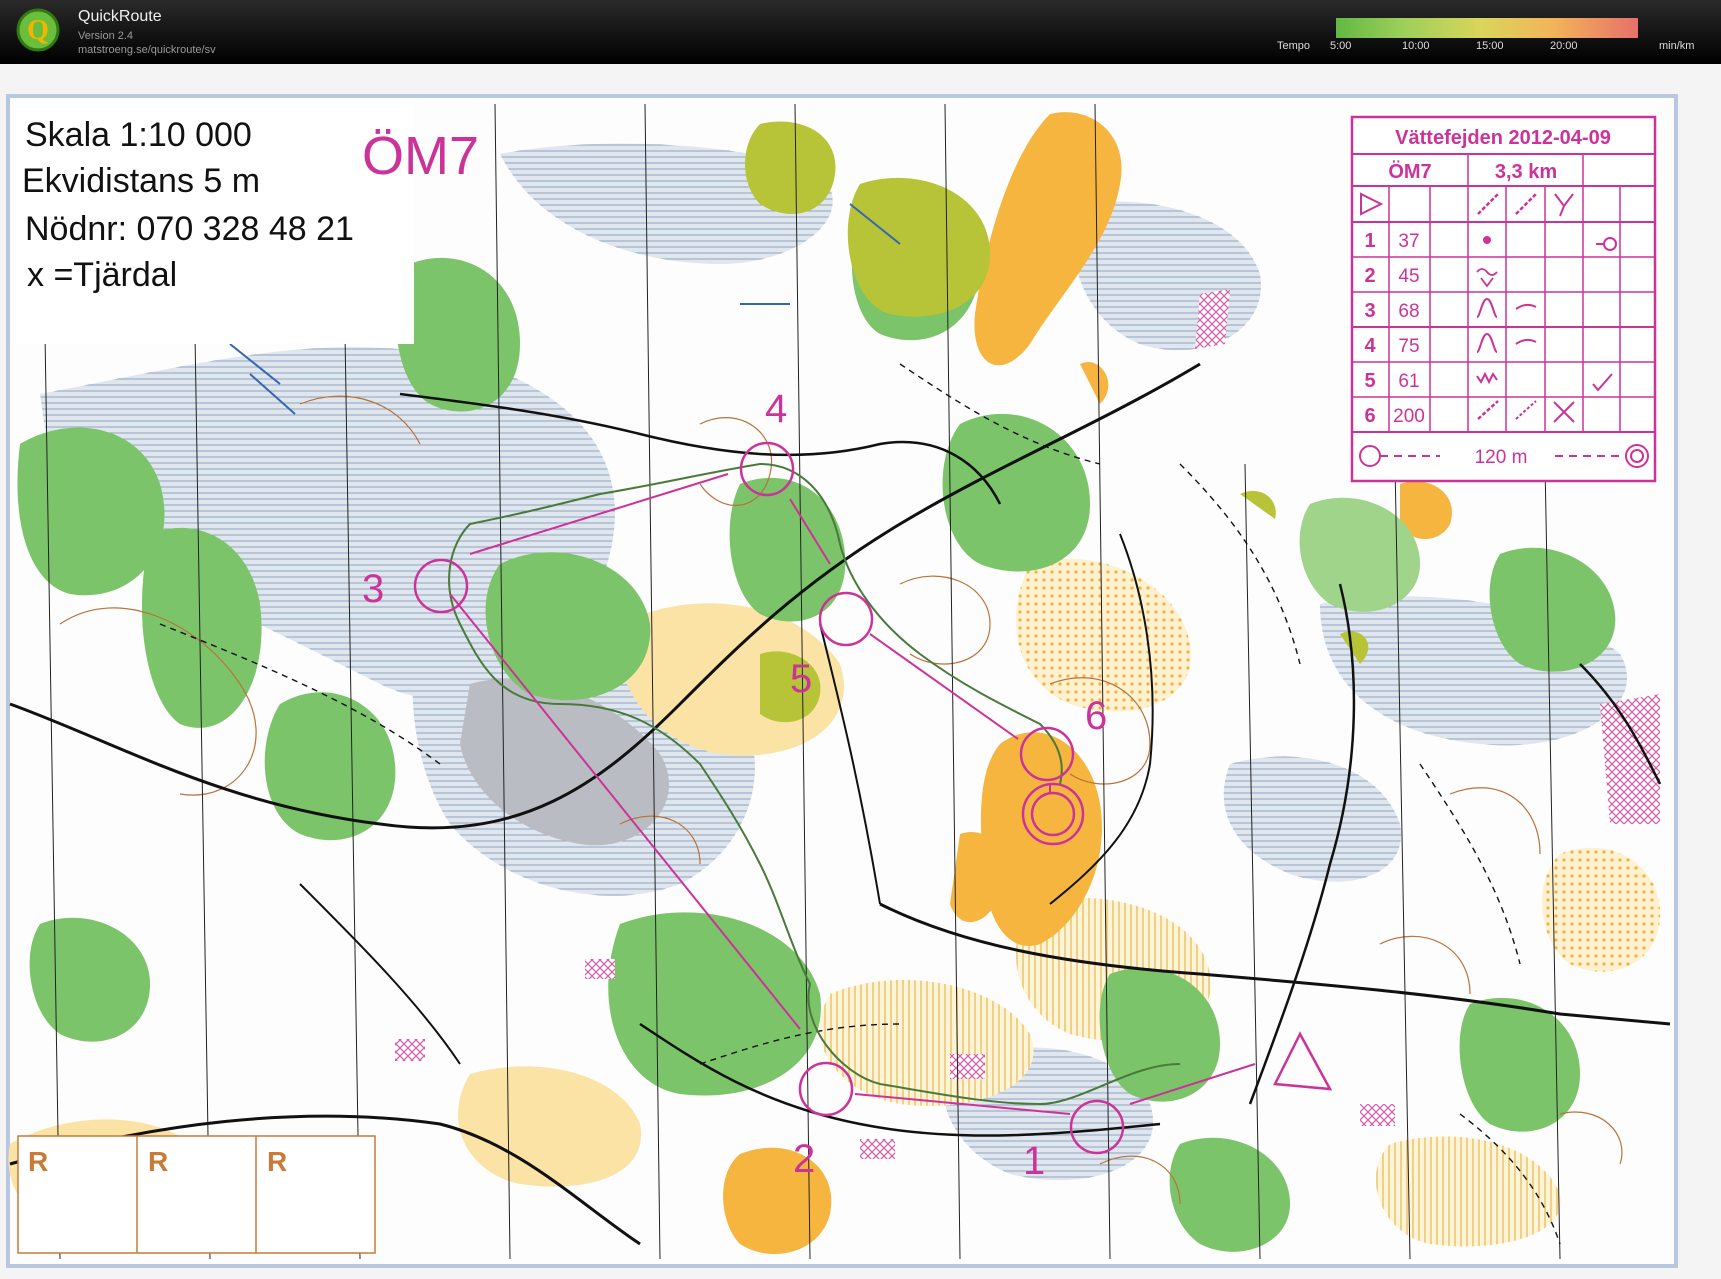  What do you see at coordinates (147, 50) in the screenshot?
I see `app-url: matstroeng.se/quickroute/sv` at bounding box center [147, 50].